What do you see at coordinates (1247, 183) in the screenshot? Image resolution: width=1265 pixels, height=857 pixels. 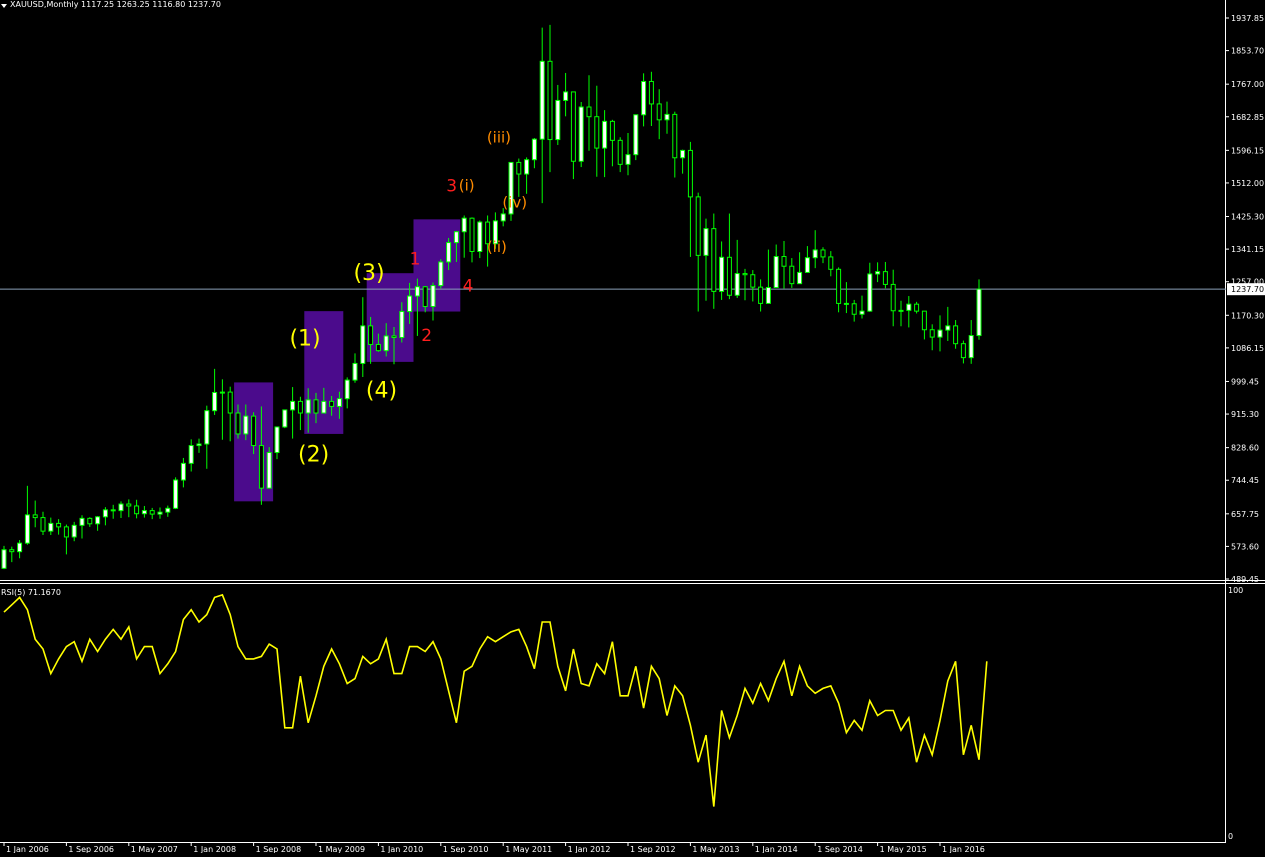 I see `price-tick-label: 1512.00` at bounding box center [1247, 183].